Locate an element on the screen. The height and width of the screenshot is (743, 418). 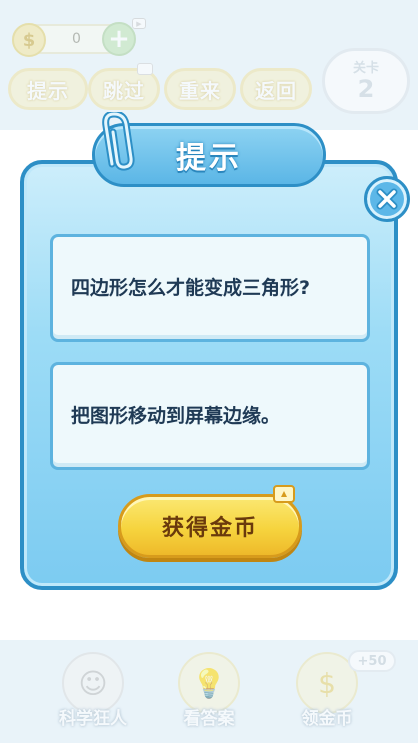
close-button is located at coordinates (387, 199).